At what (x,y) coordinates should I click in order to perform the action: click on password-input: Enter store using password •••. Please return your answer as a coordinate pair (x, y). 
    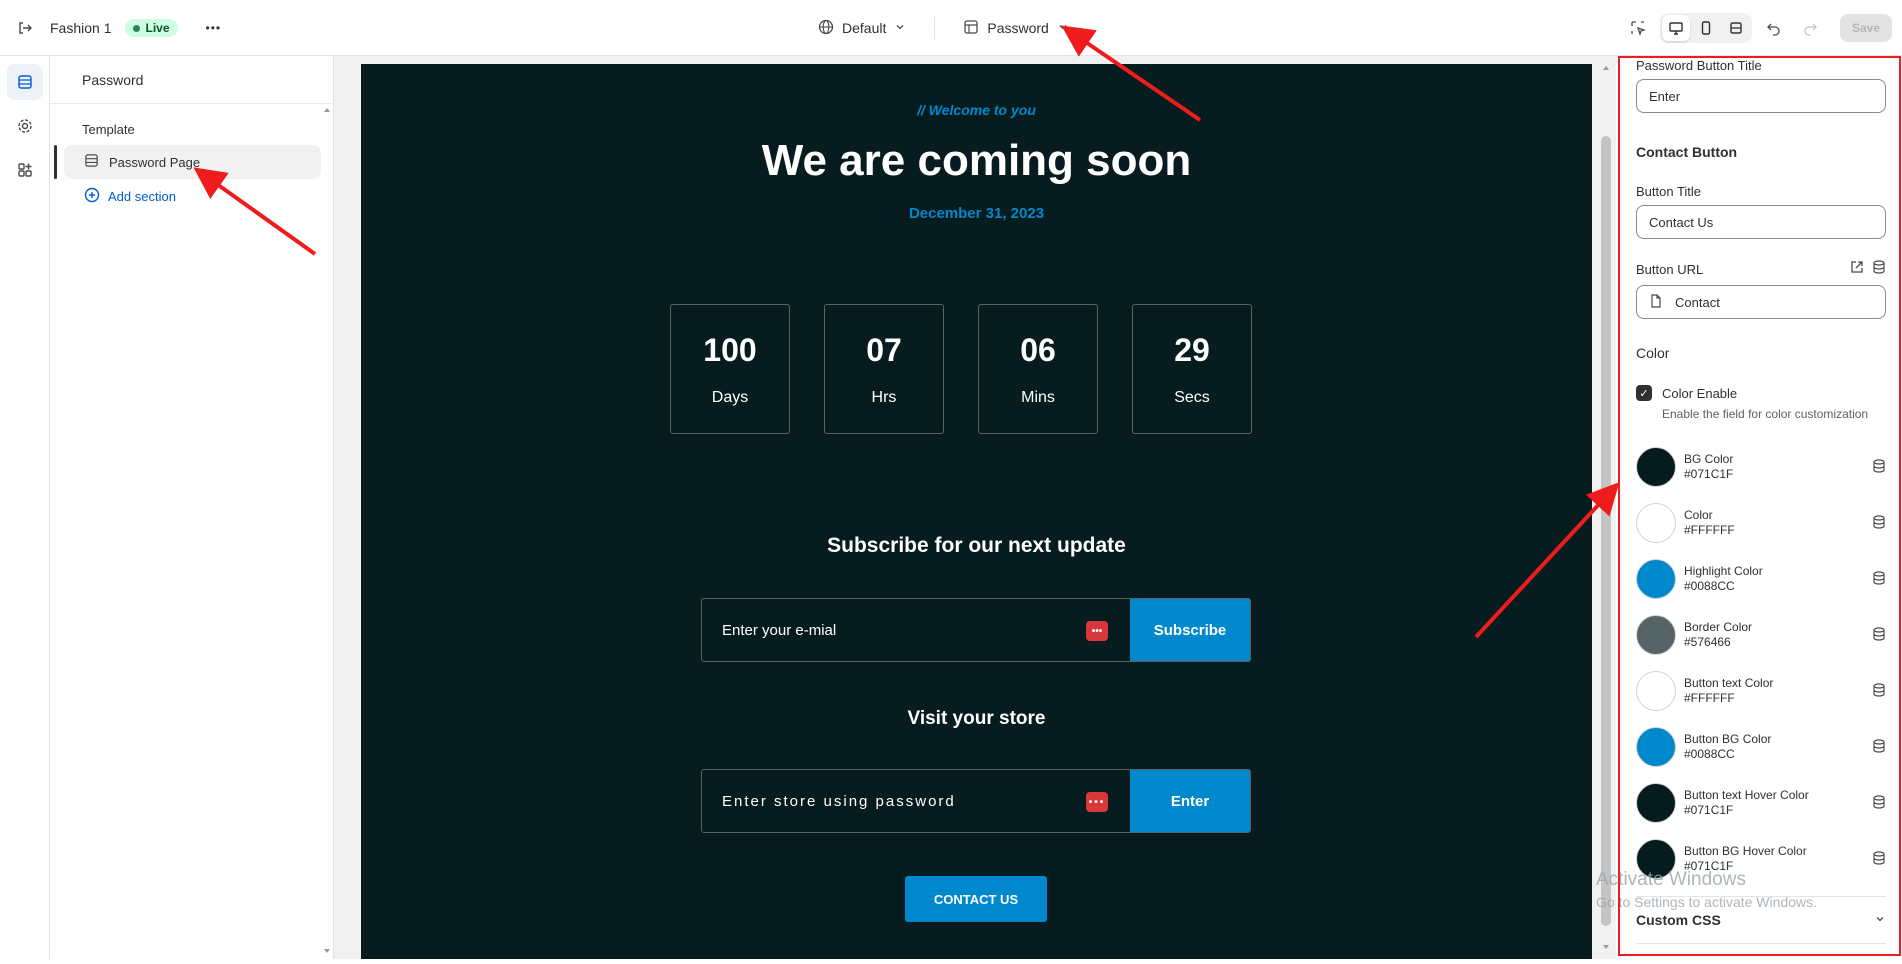
    Looking at the image, I should click on (916, 801).